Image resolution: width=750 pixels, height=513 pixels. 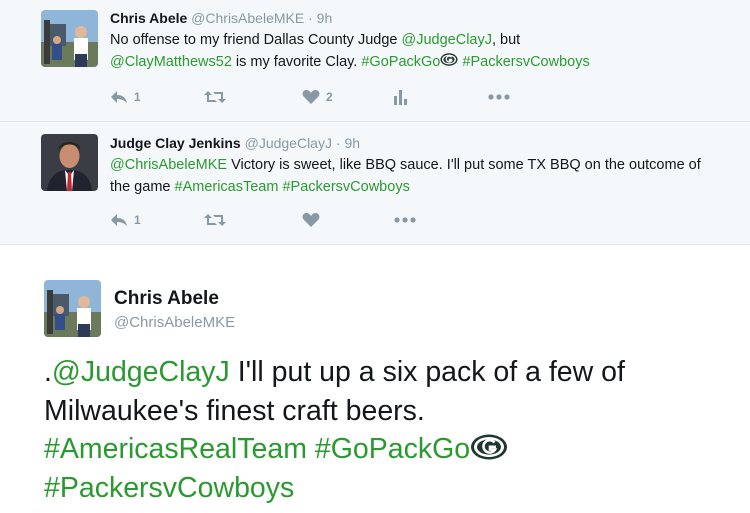 I want to click on hashtag-link: #AmericasTeam, so click(x=227, y=187).